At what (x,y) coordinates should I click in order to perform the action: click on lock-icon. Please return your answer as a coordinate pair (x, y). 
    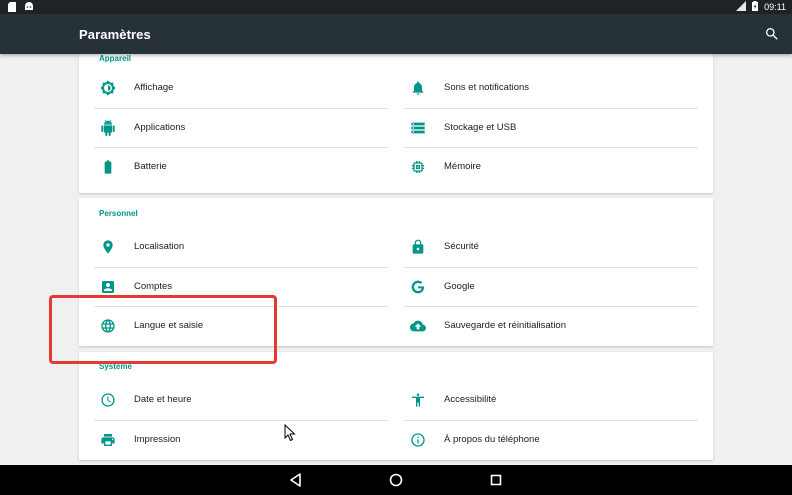
    Looking at the image, I should click on (418, 247).